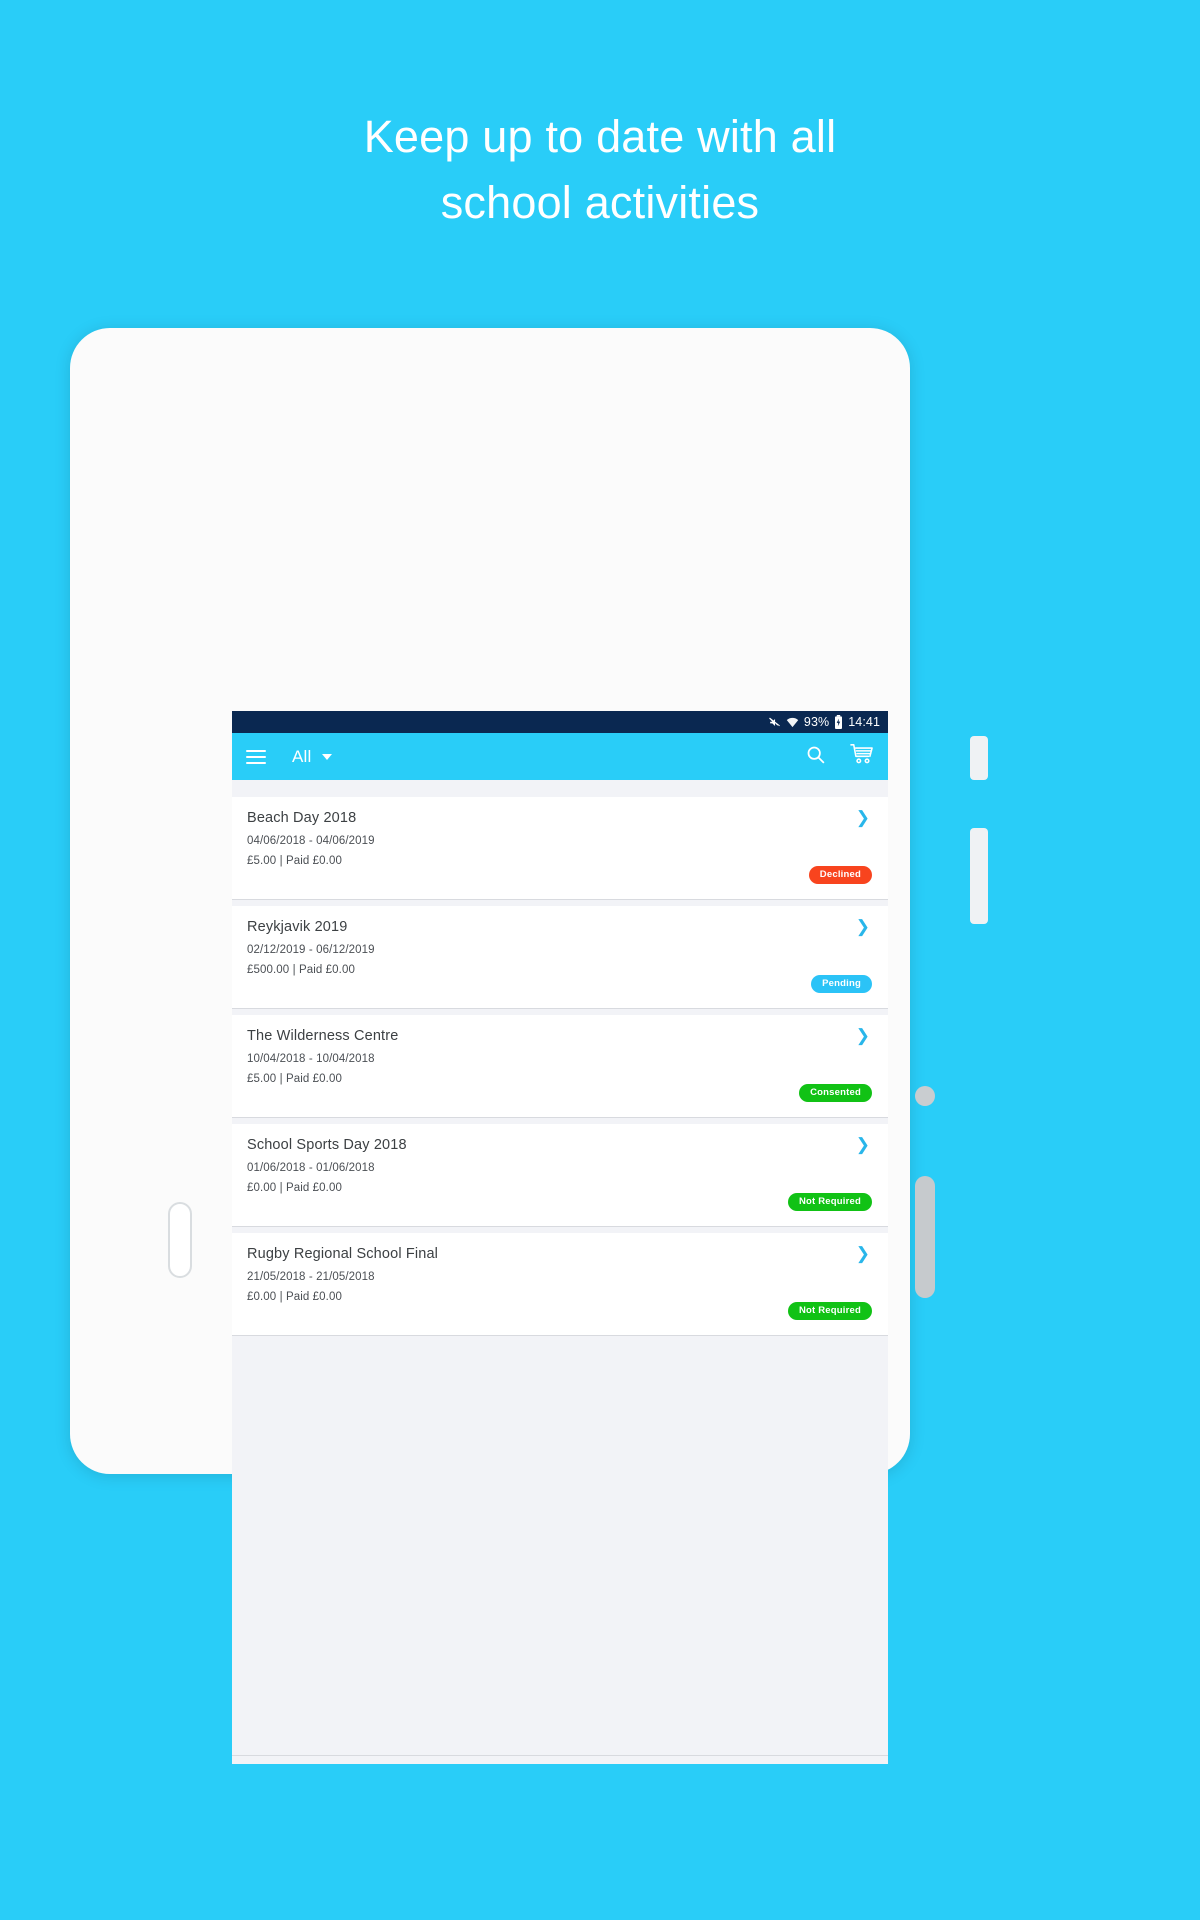 This screenshot has width=1200, height=1920. I want to click on activity-dates: 10/04/2018 - 10/04/2018, so click(311, 1059).